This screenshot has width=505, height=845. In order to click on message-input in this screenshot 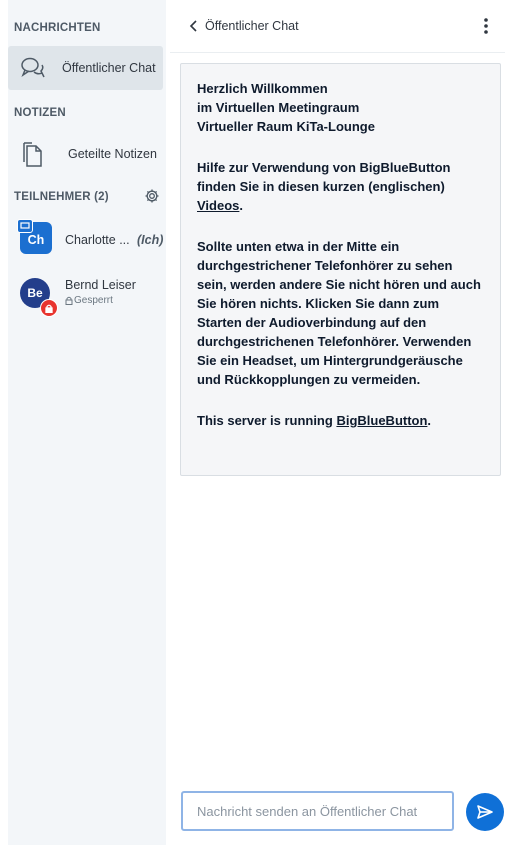, I will do `click(317, 811)`.